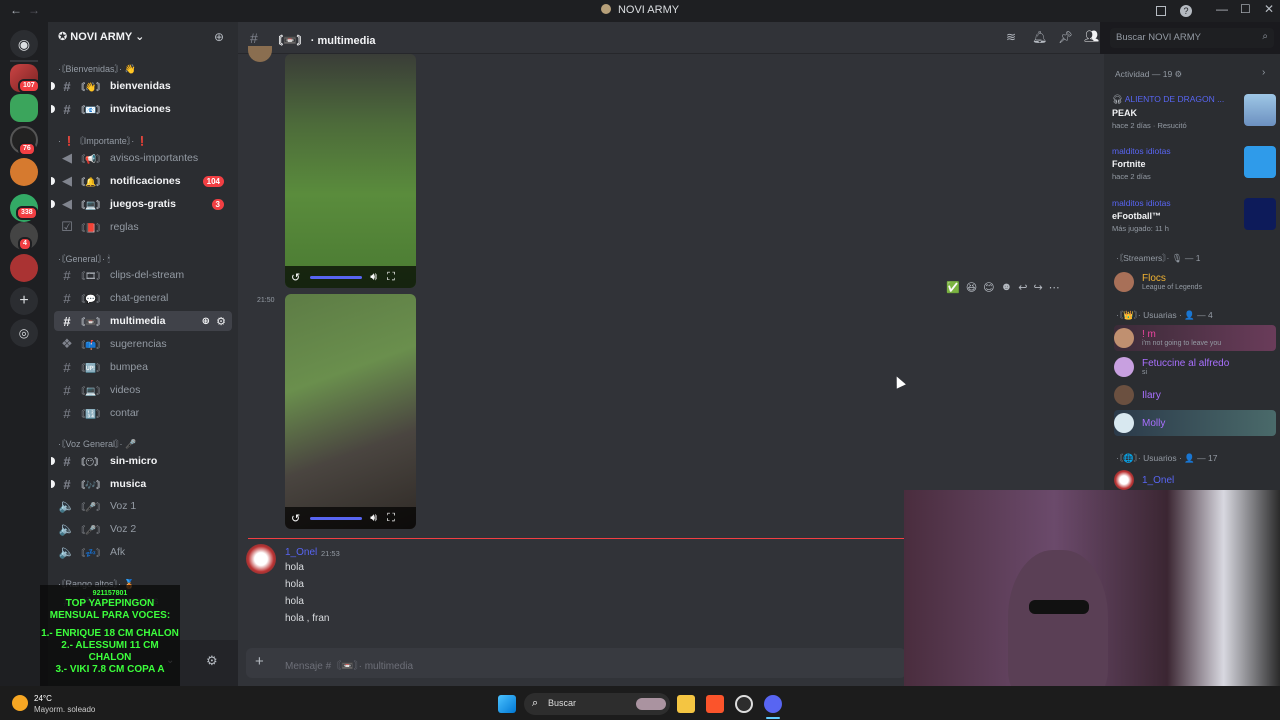  Describe the element at coordinates (84, 258) in the screenshot. I see `category-header: ·〘General〙· 🕯` at that location.